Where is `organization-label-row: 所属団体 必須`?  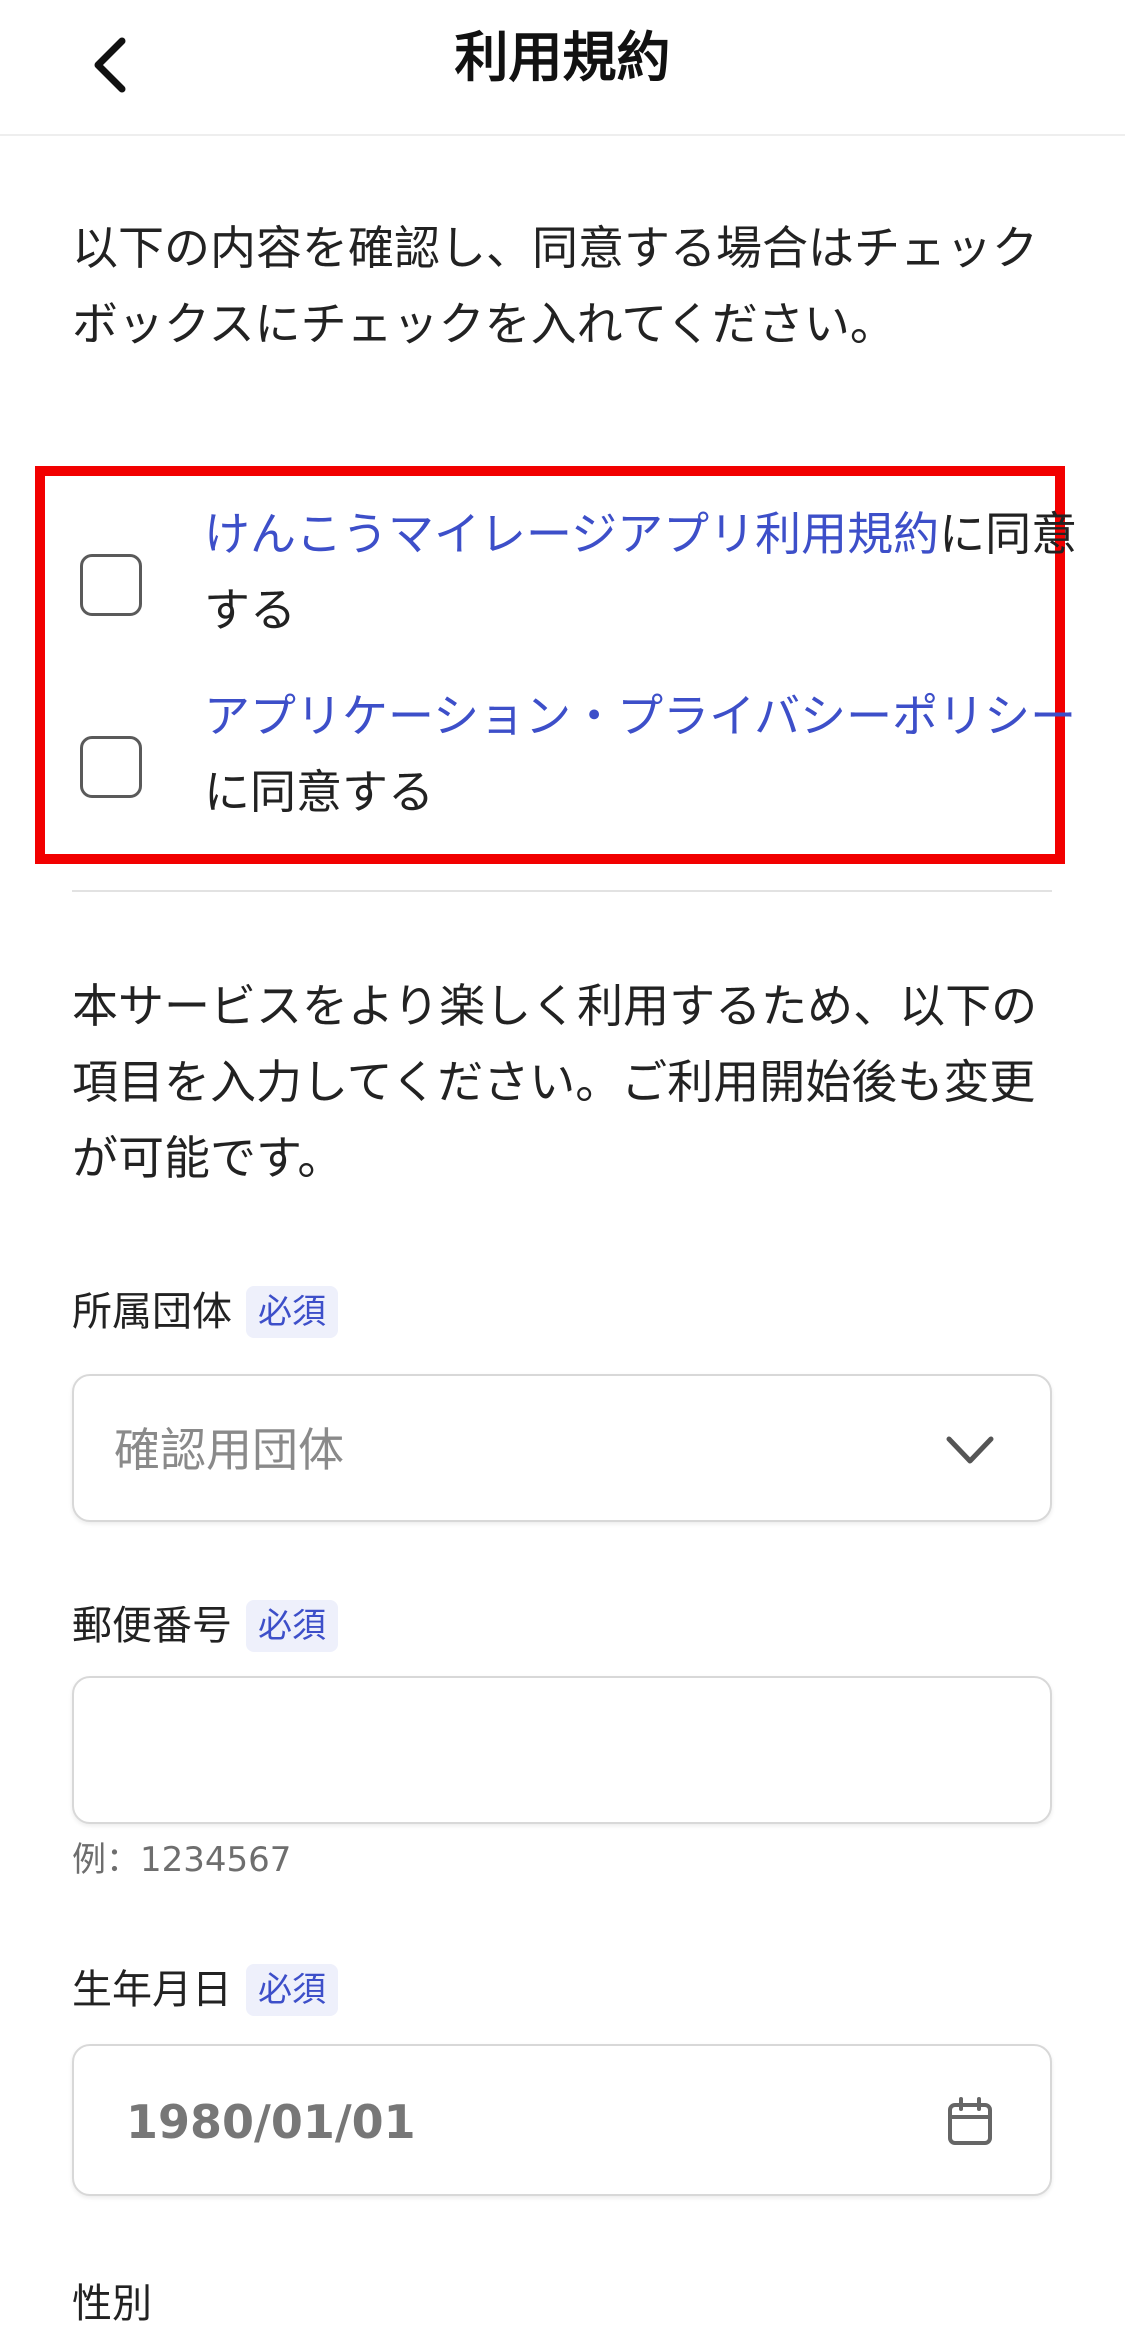
organization-label-row: 所属団体 必須 is located at coordinates (205, 1312).